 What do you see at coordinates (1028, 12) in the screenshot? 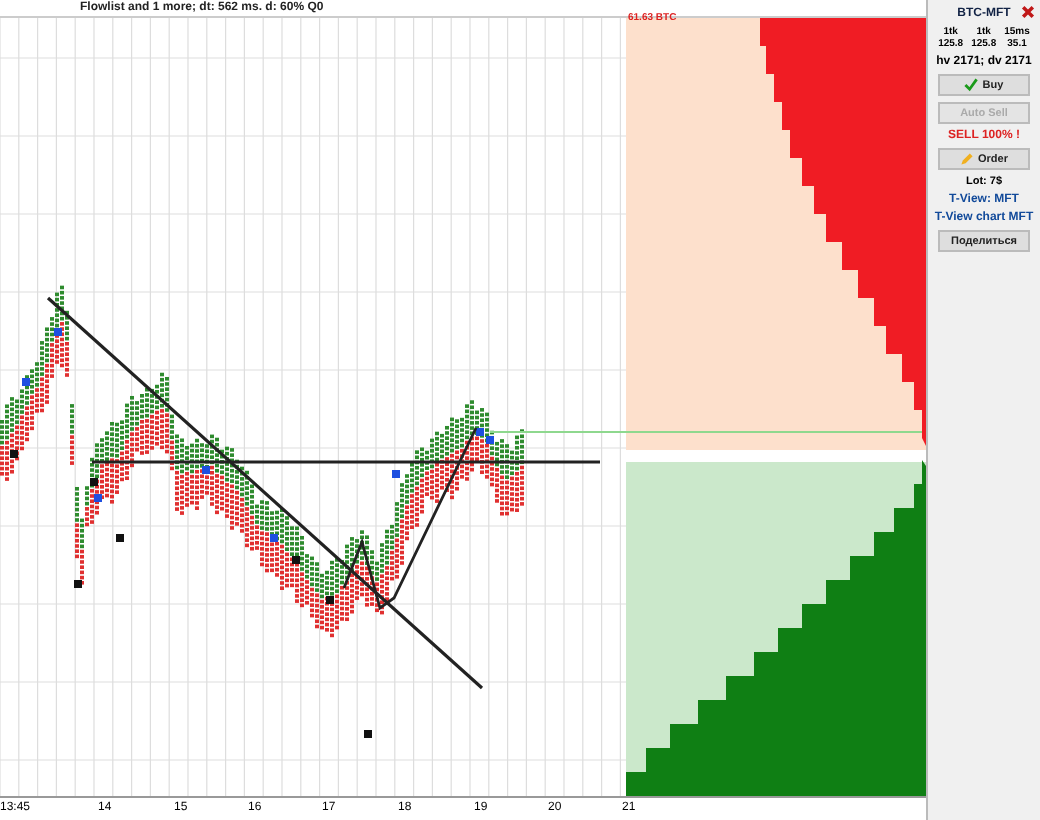
I see `close-icon` at bounding box center [1028, 12].